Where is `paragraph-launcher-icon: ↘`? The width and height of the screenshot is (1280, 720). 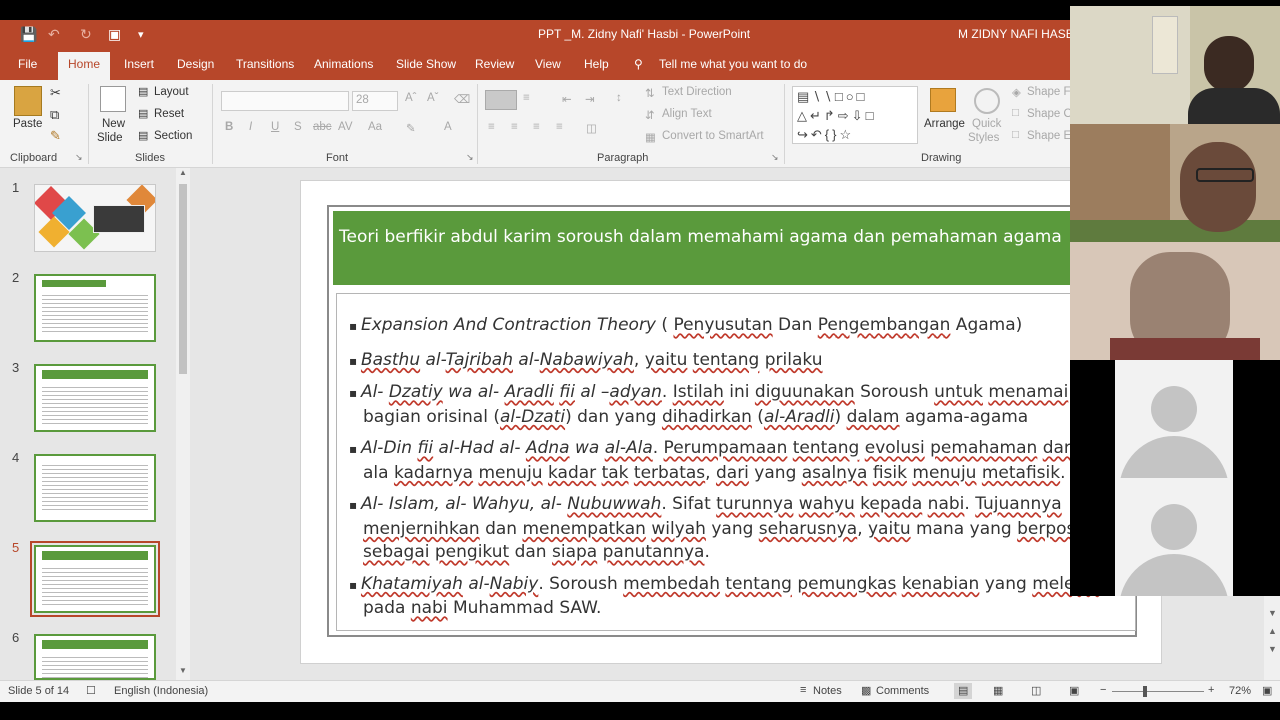 paragraph-launcher-icon: ↘ is located at coordinates (775, 157).